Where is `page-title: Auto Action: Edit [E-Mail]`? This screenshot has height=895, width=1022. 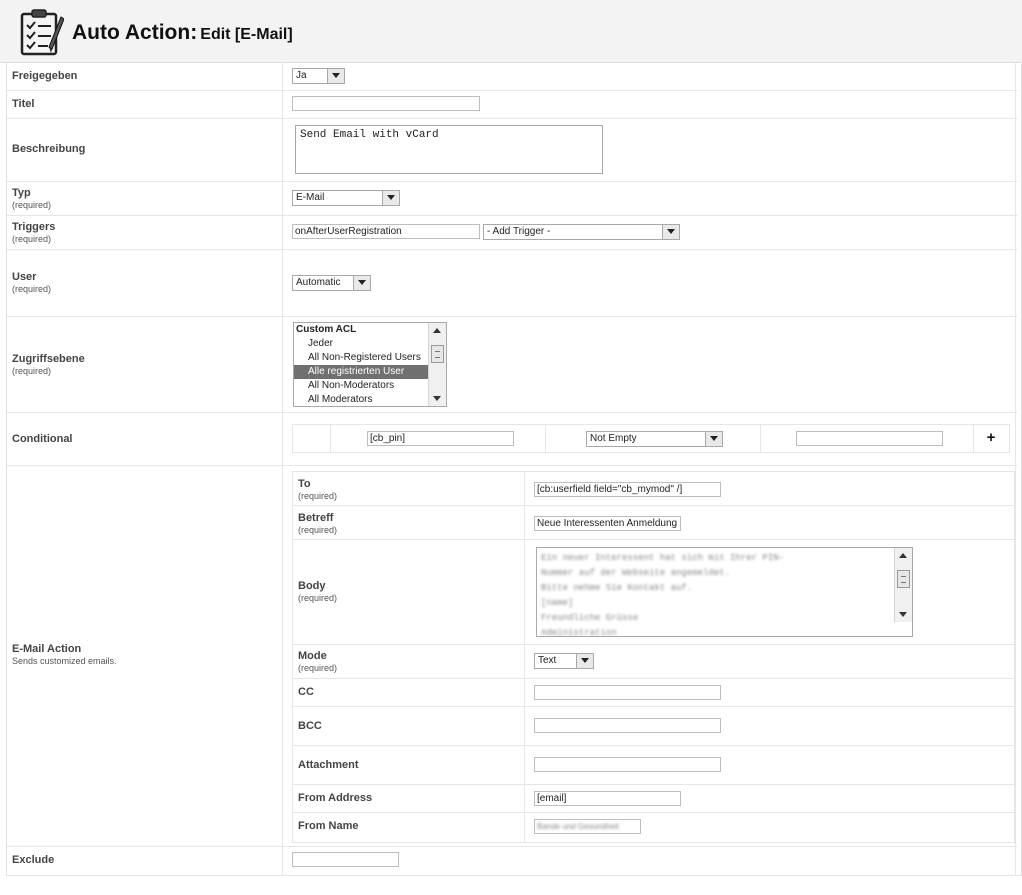
page-title: Auto Action: Edit [E-Mail] is located at coordinates (182, 33).